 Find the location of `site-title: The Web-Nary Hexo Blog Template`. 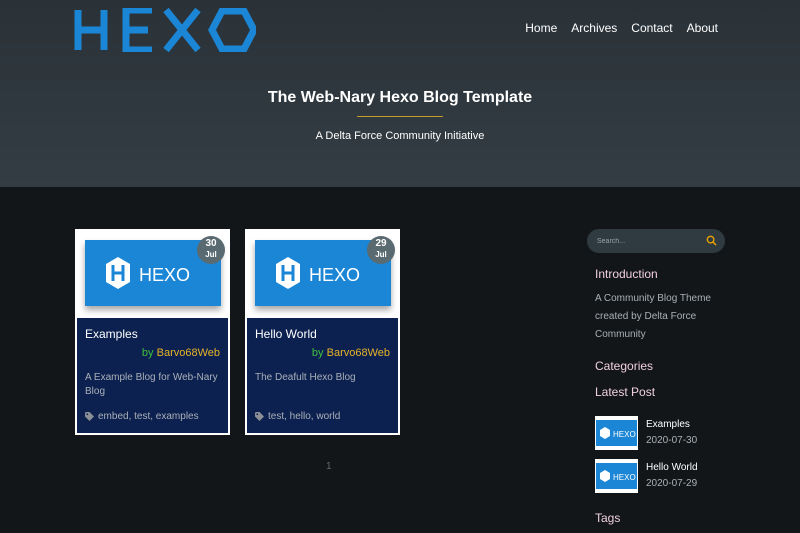

site-title: The Web-Nary Hexo Blog Template is located at coordinates (400, 97).